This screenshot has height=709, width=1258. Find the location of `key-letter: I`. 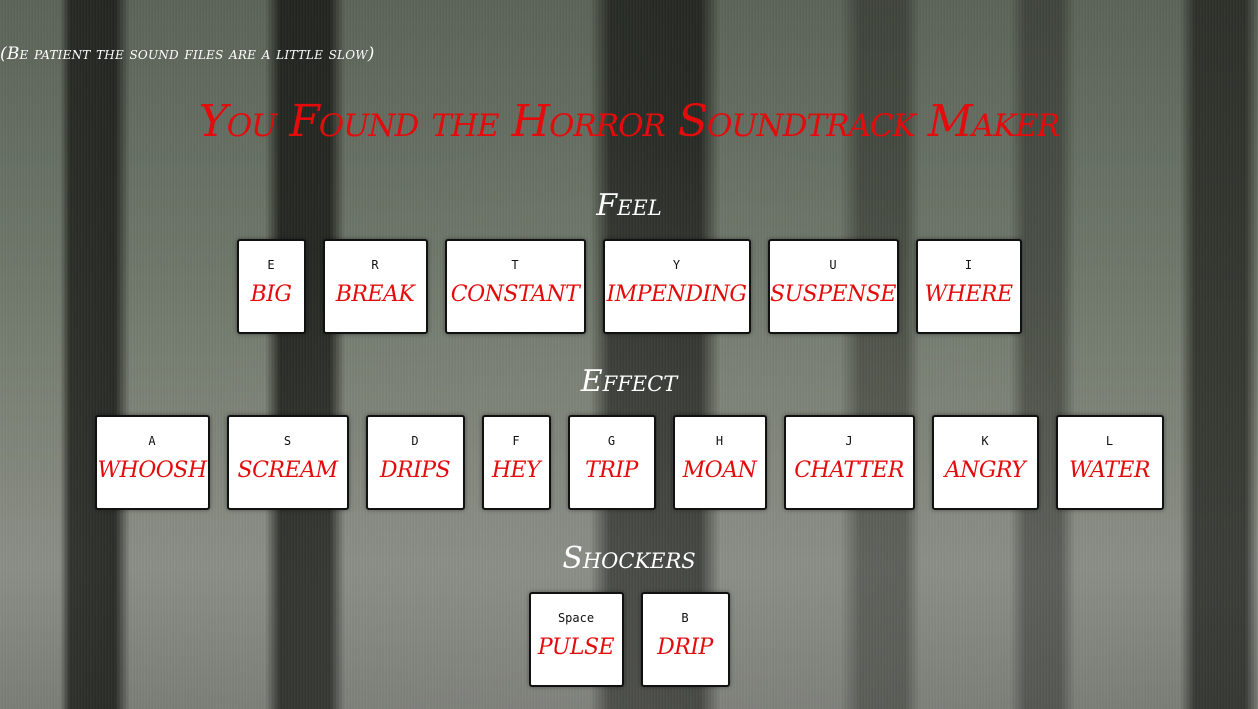

key-letter: I is located at coordinates (968, 265).